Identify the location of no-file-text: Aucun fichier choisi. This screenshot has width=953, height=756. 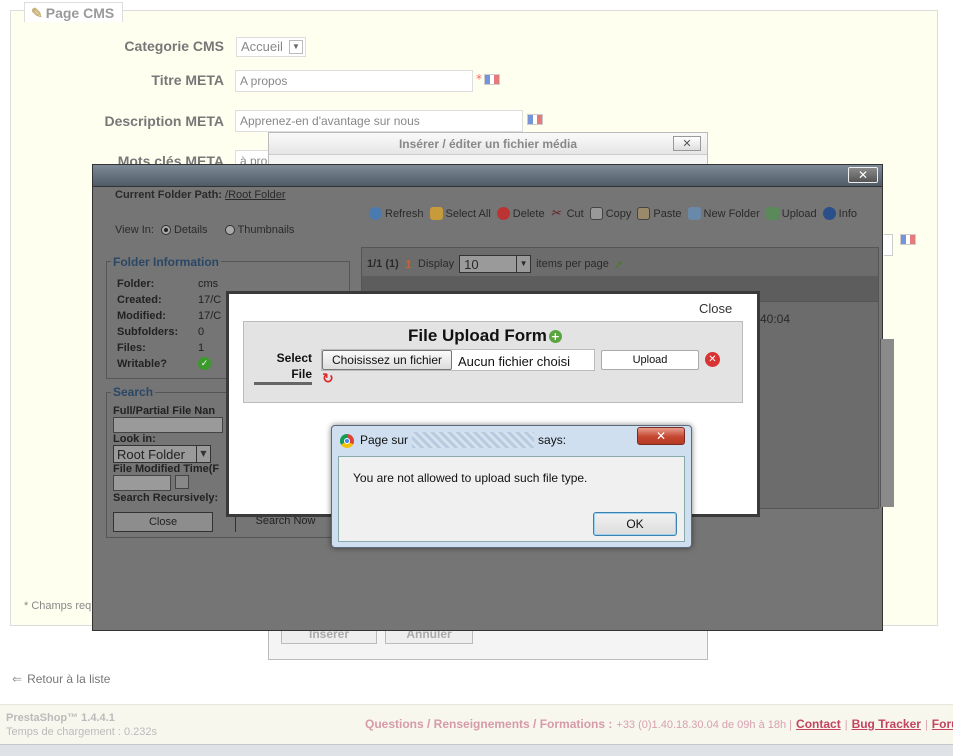
(514, 361).